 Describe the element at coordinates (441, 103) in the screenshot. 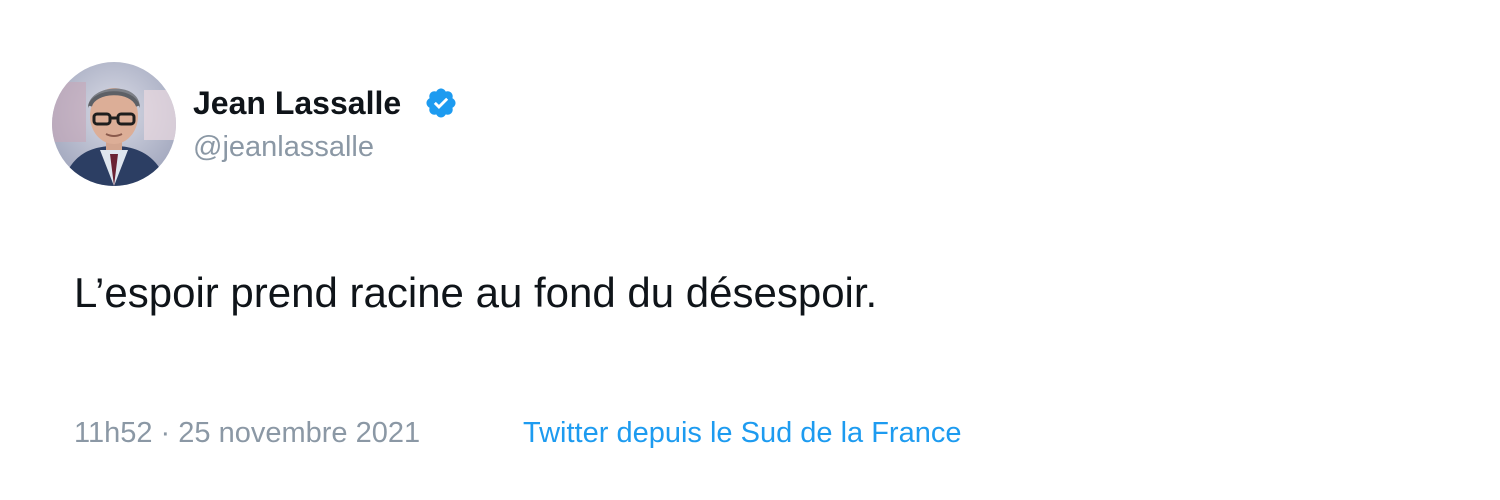

I see `verified-badge-icon` at that location.